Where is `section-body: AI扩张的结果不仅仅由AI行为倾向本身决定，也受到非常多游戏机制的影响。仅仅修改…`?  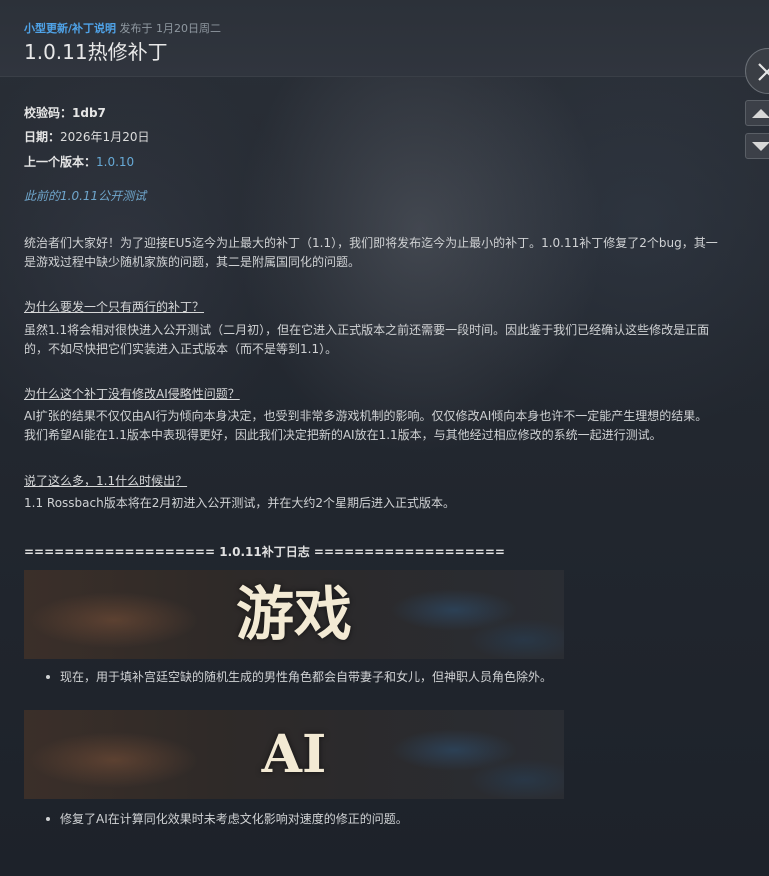
section-body: AI扩张的结果不仅仅由AI行为倾向本身决定，也受到非常多游戏机制的影响。仅仅修改… is located at coordinates (385, 426).